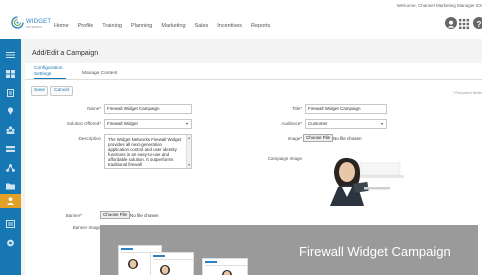  I want to click on image-choose-file-button: Choose File, so click(318, 138).